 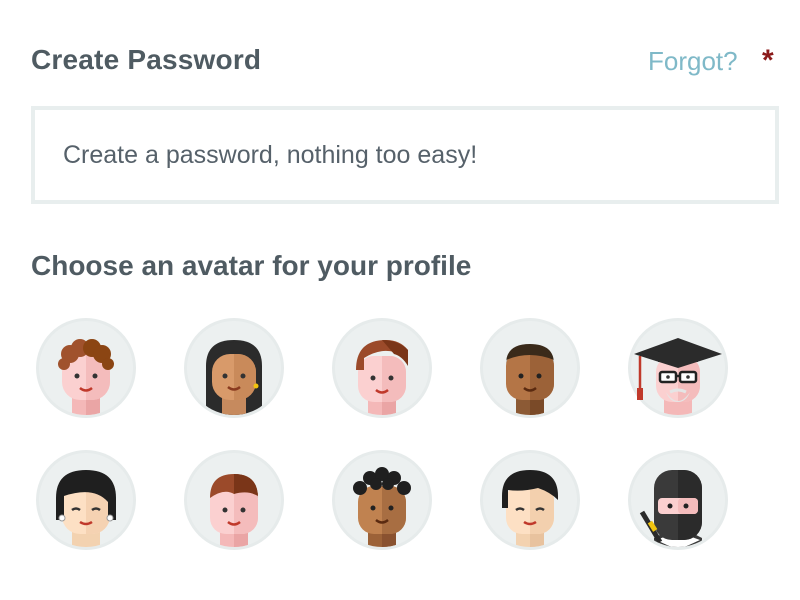 I want to click on curly-hair-boy-avatar-icon, so click(x=86, y=368).